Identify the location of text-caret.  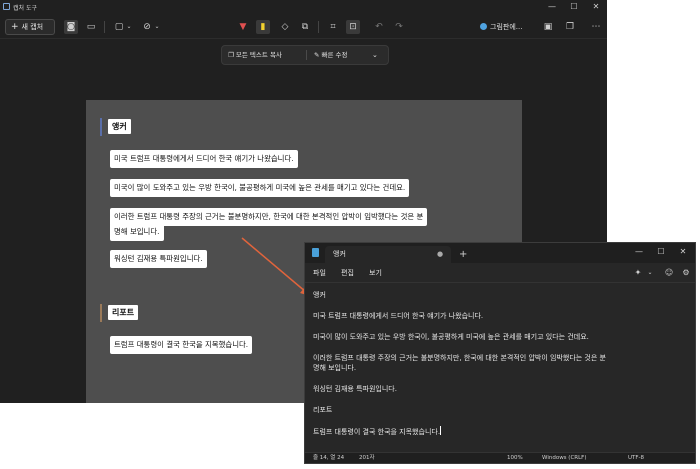
(441, 430).